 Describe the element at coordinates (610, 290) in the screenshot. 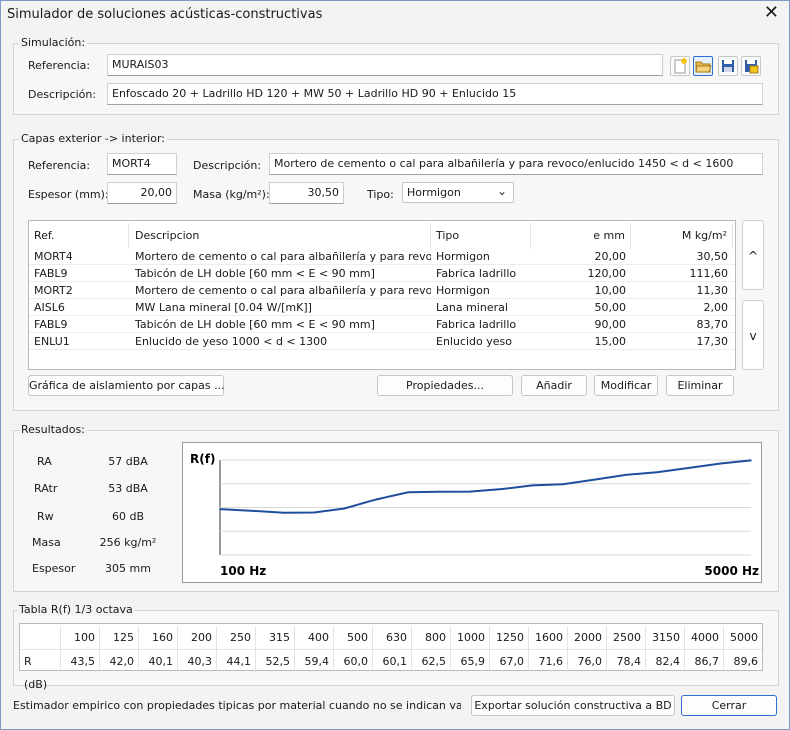

I see `cell-emm: 10,00` at that location.